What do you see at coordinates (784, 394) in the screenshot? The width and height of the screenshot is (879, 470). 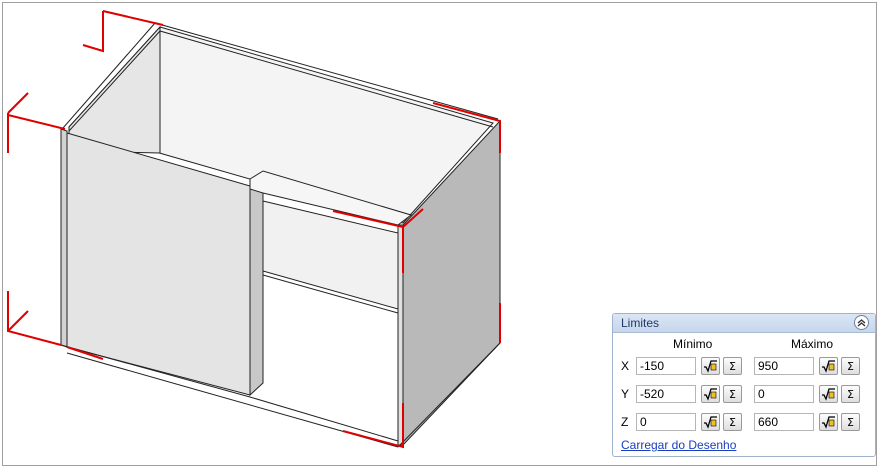 I see `y-max-field` at bounding box center [784, 394].